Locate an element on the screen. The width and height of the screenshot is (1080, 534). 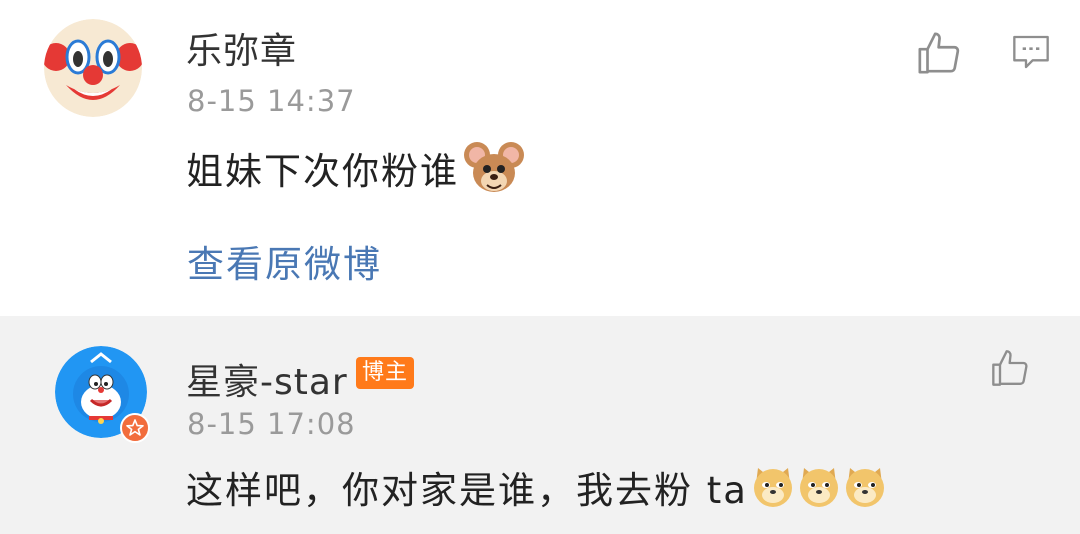
author-badge: 博主 is located at coordinates (385, 373).